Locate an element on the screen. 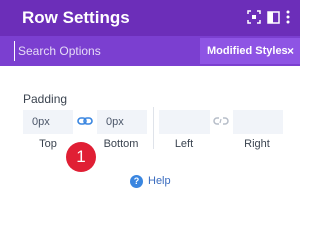 The height and width of the screenshot is (240, 320). settings-header: Row Settings is located at coordinates (150, 18).